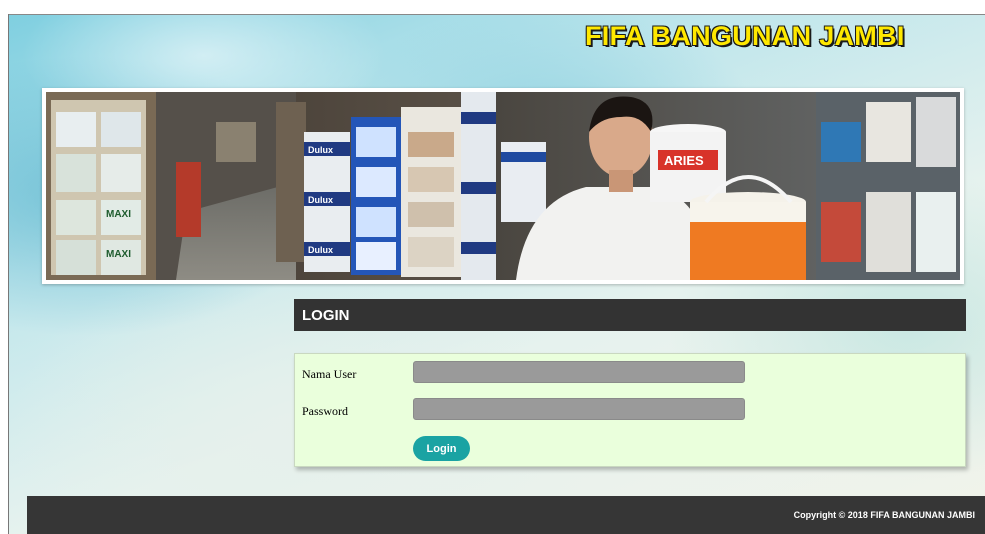  What do you see at coordinates (579, 409) in the screenshot?
I see `password-input` at bounding box center [579, 409].